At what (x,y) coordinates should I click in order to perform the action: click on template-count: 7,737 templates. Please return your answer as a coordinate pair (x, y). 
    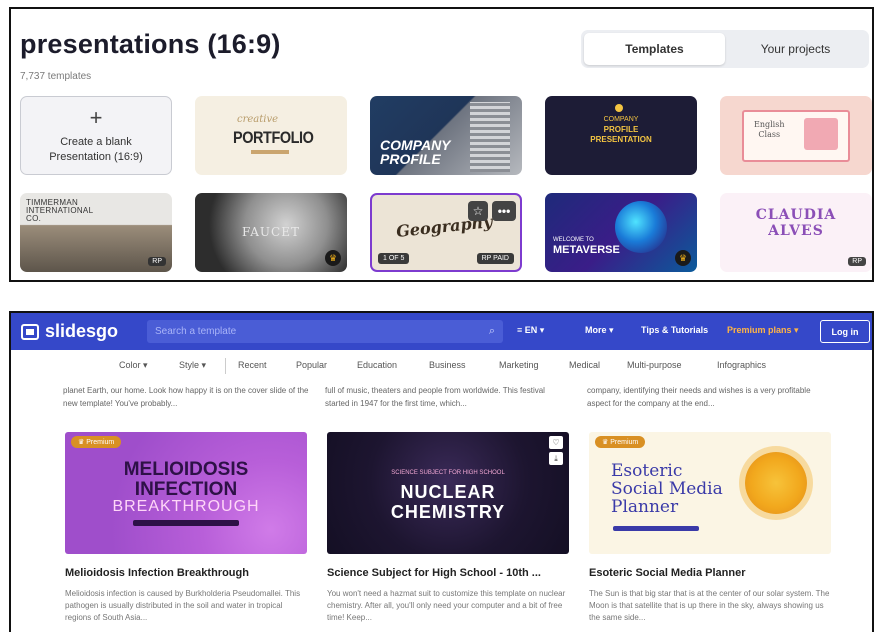
    Looking at the image, I should click on (56, 76).